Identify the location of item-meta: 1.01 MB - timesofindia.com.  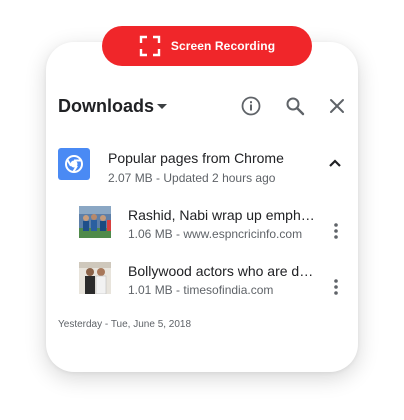
(201, 290).